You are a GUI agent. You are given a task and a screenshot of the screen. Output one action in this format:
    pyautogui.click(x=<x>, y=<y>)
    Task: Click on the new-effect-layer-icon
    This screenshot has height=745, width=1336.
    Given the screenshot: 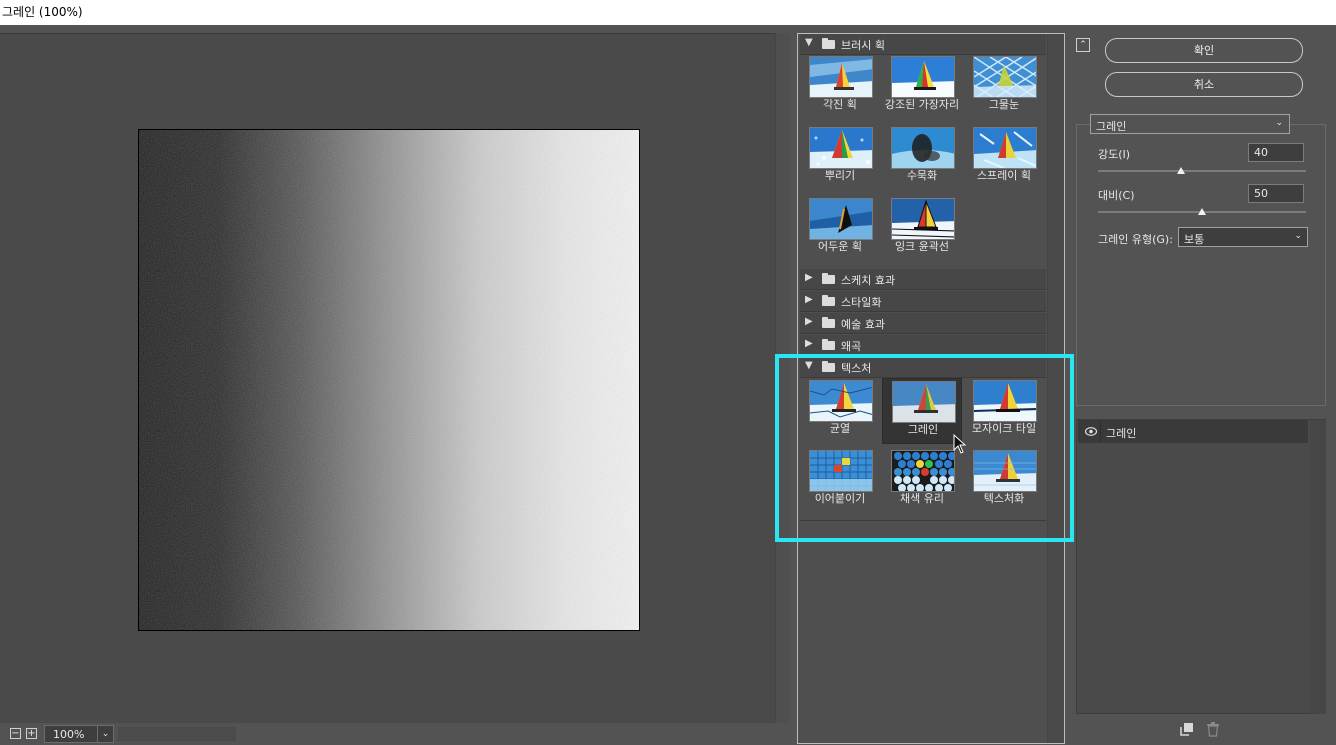 What is the action you would take?
    pyautogui.click(x=1187, y=729)
    